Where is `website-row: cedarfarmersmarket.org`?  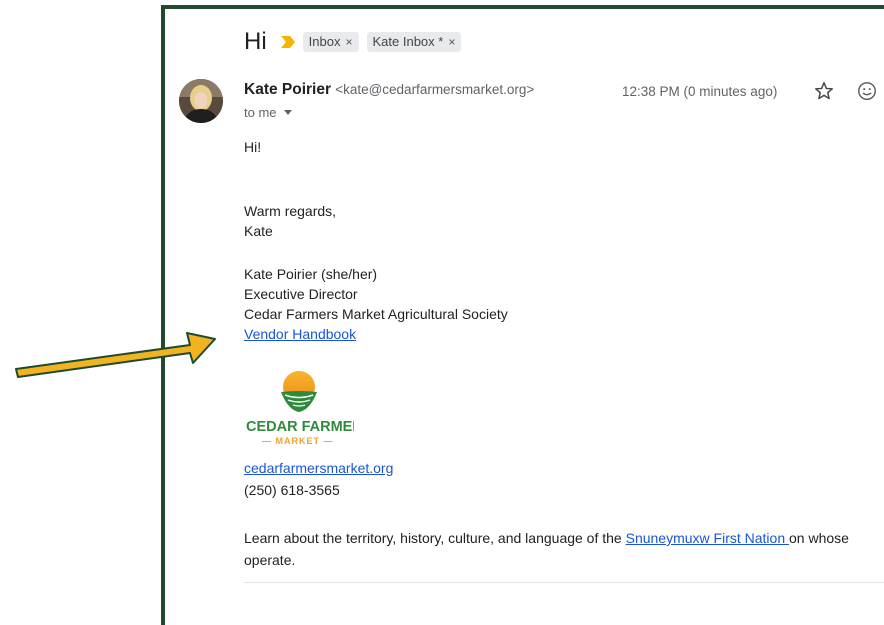
website-row: cedarfarmersmarket.org is located at coordinates (318, 468).